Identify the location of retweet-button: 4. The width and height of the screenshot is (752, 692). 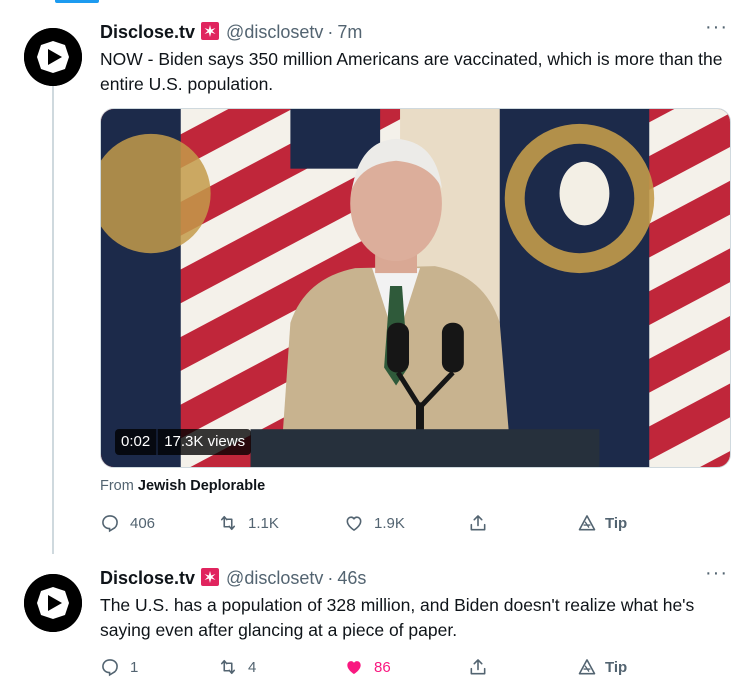
(237, 667).